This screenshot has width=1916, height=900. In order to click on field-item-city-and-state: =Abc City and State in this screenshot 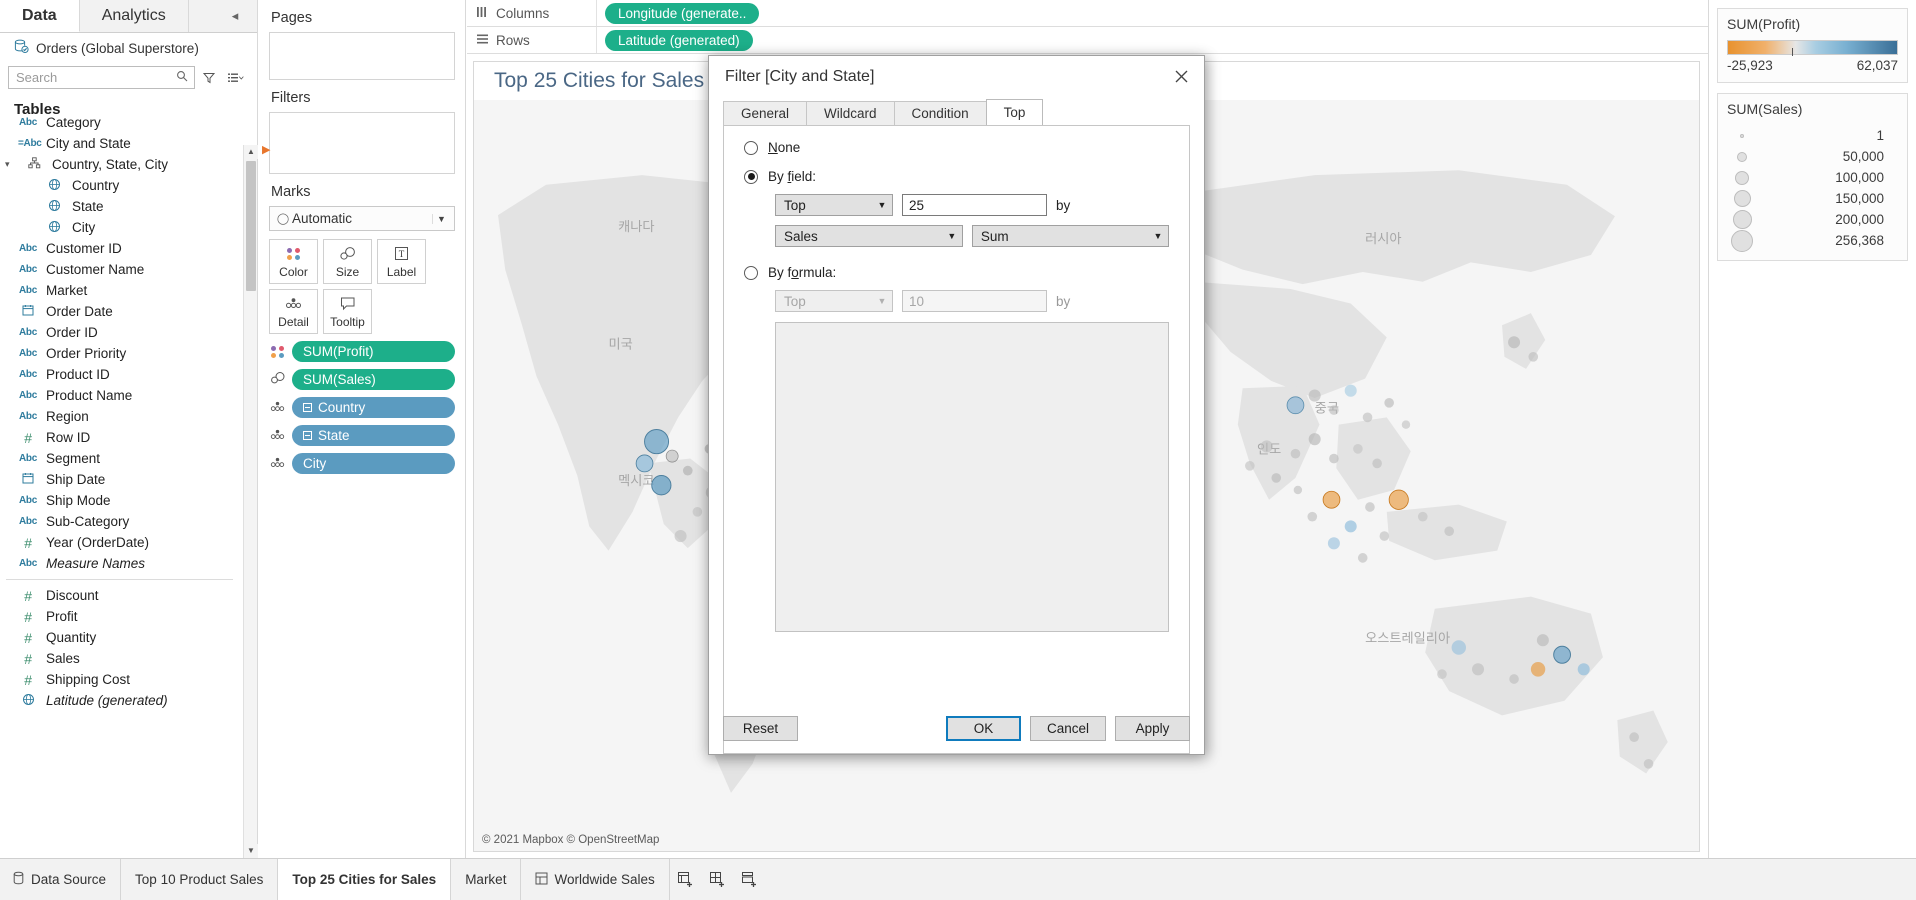, I will do `click(121, 143)`.